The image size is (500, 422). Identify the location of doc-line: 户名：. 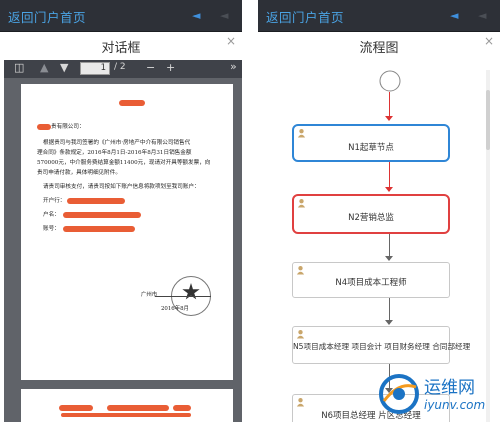
(51, 215).